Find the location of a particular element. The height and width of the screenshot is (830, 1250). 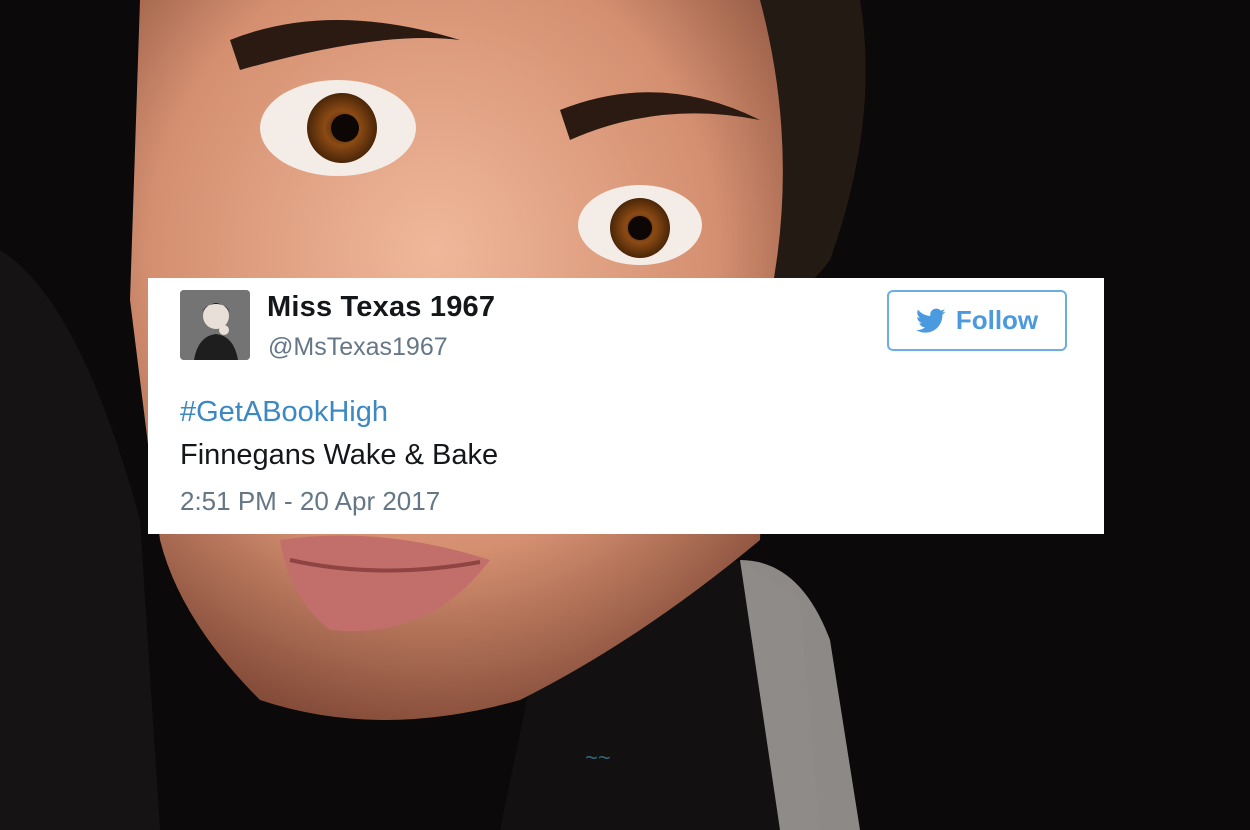

tweet-text: Finnegans Wake & Bake is located at coordinates (339, 455).